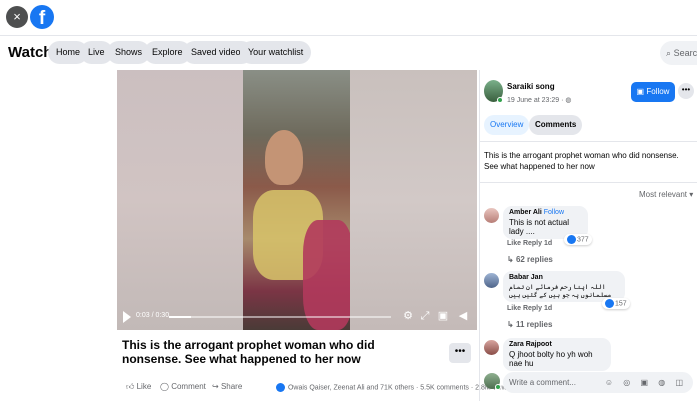  What do you see at coordinates (598, 382) in the screenshot?
I see `write-comment-input: Write a comment... ☺ ◎ ▣ ◍ ◫` at bounding box center [598, 382].